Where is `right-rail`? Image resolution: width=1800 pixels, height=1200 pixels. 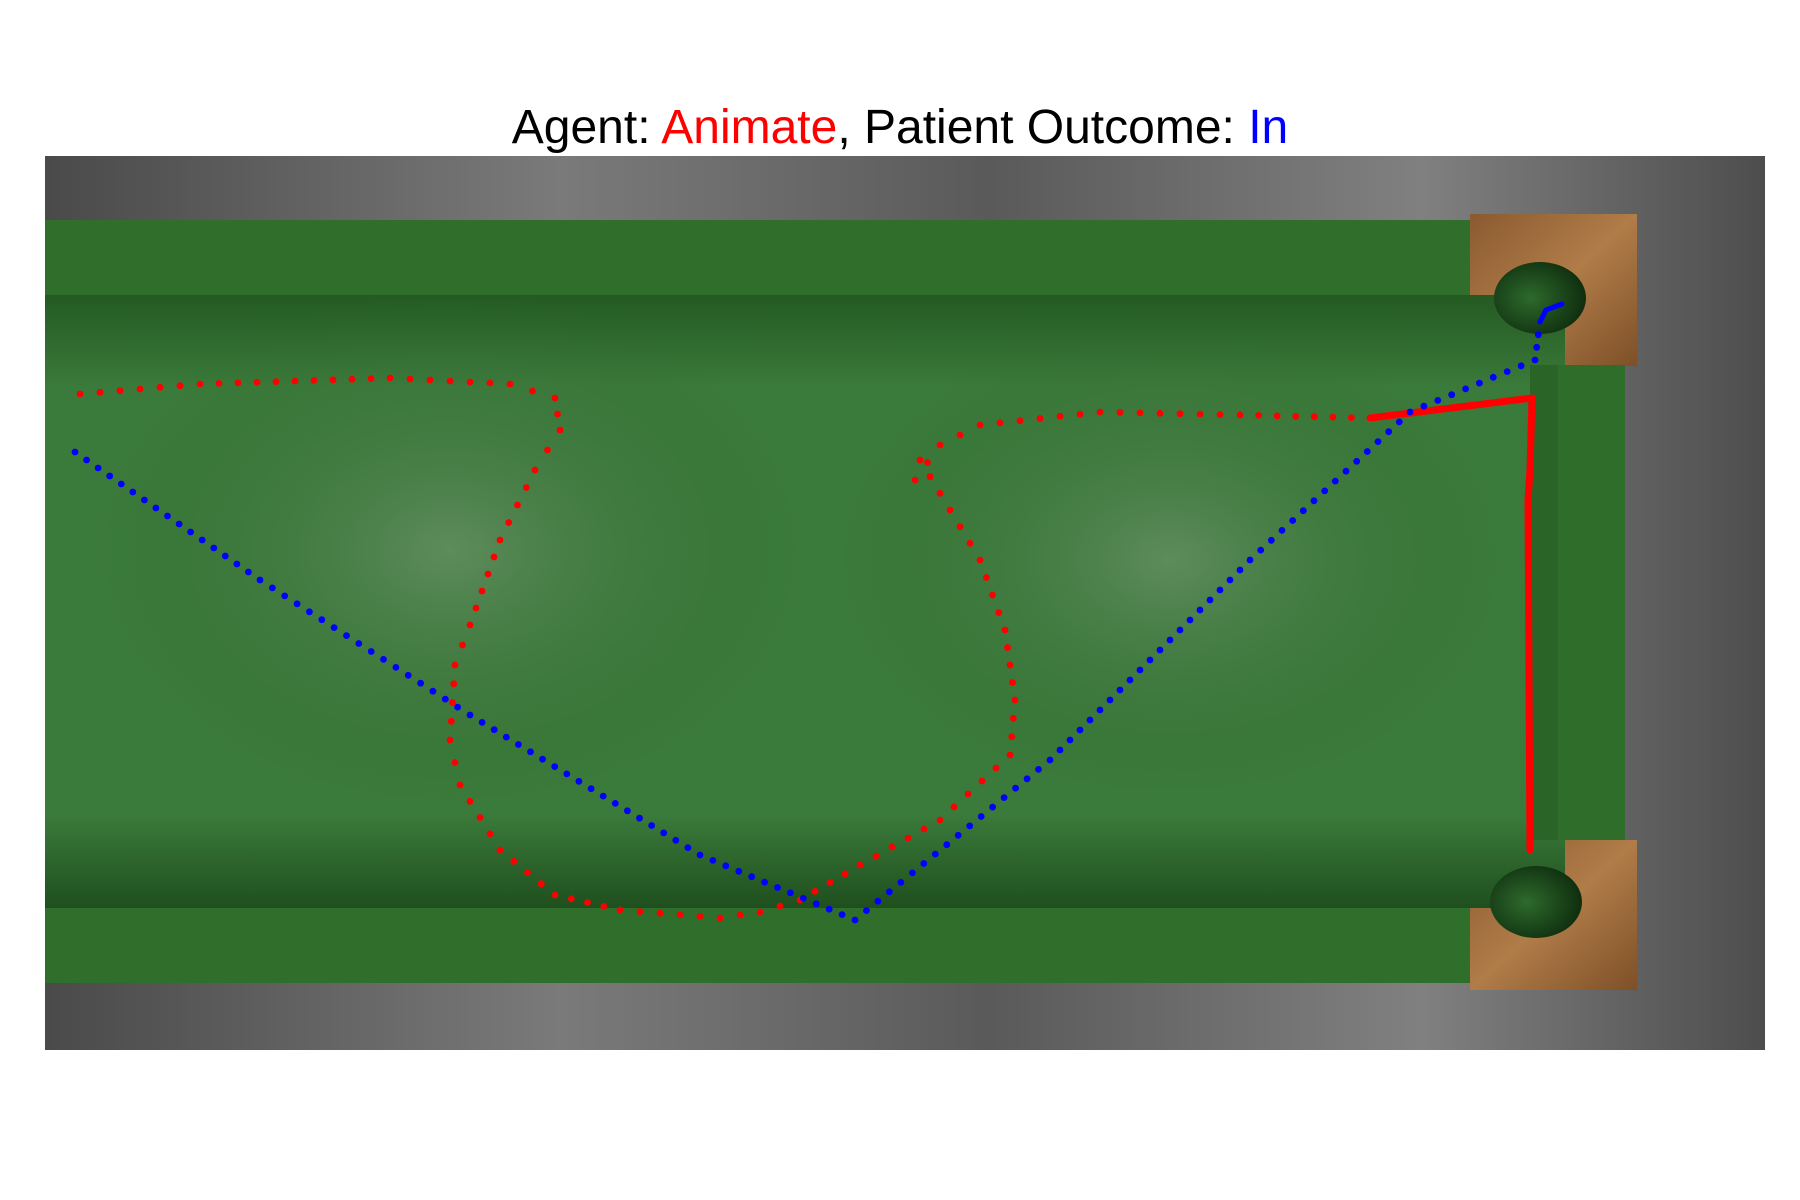
right-rail is located at coordinates (1590, 602).